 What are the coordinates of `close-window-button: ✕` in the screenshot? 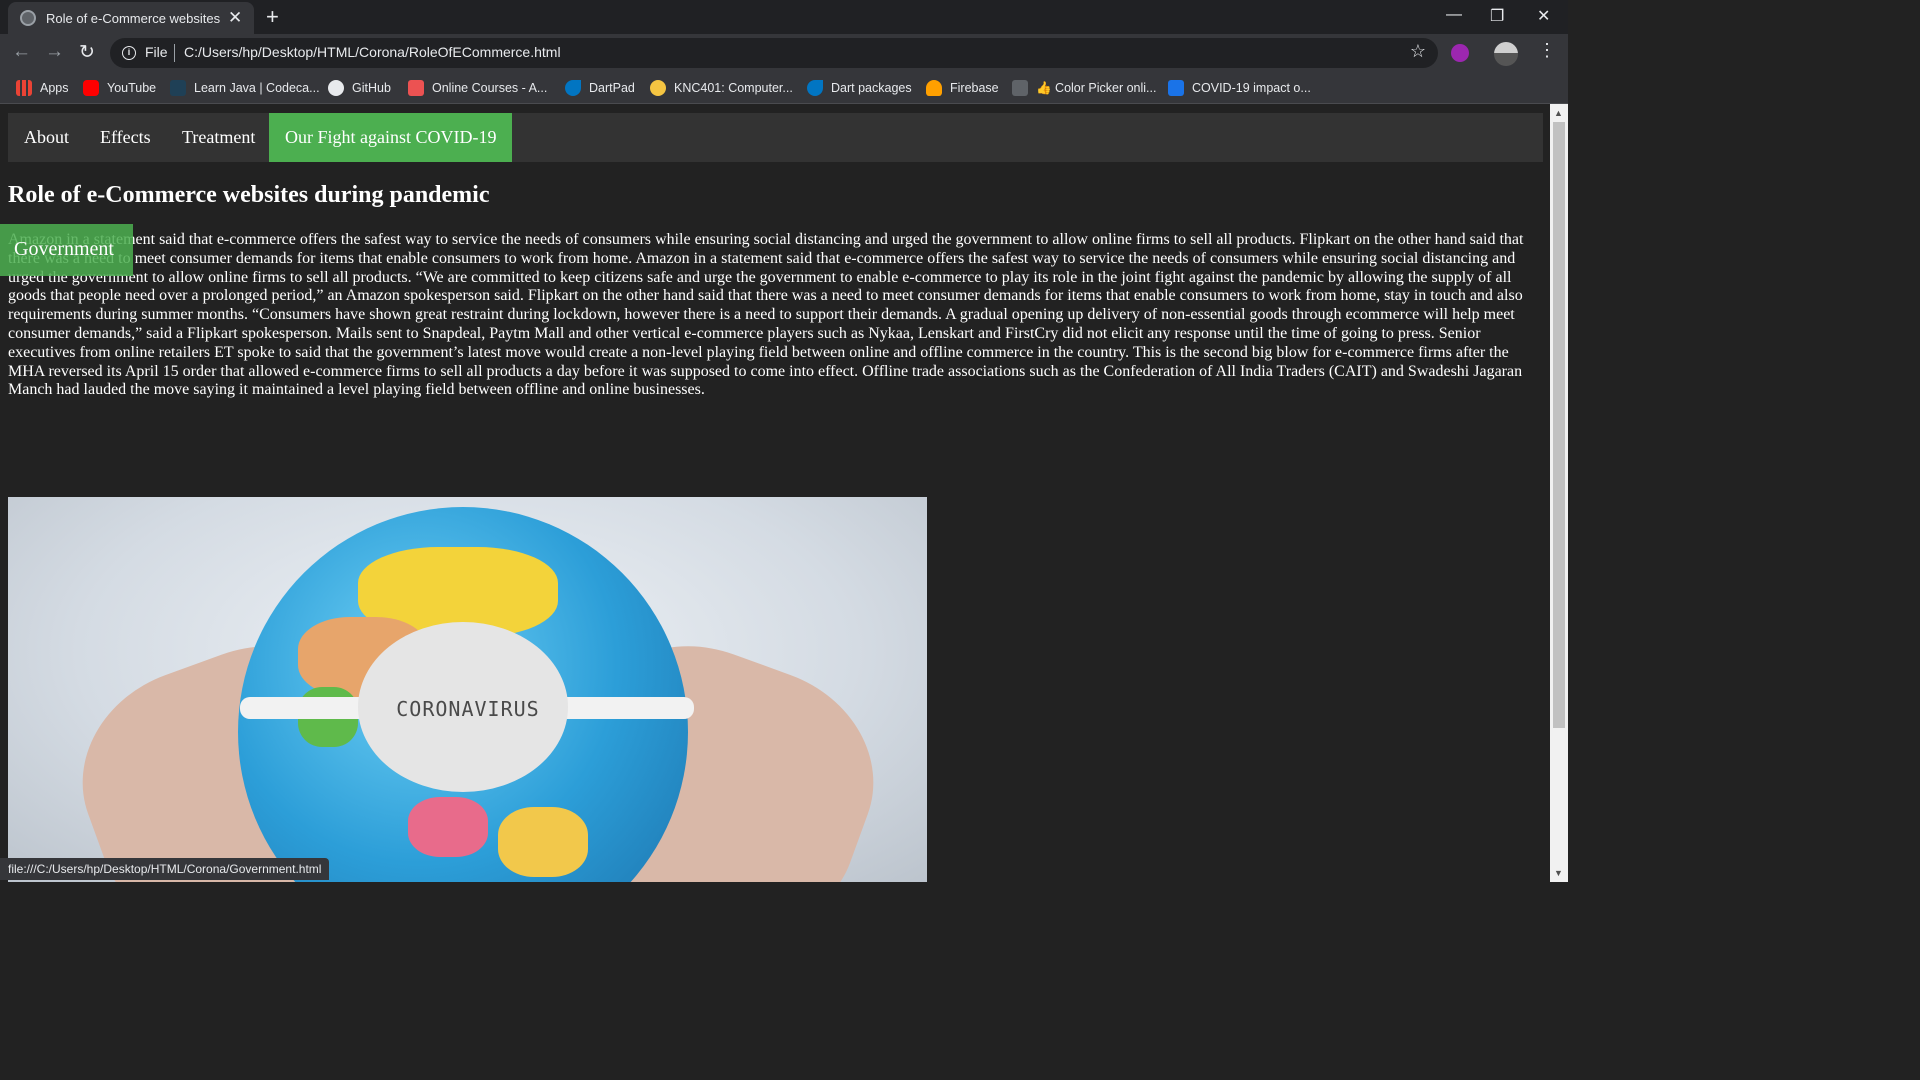 It's located at (1543, 16).